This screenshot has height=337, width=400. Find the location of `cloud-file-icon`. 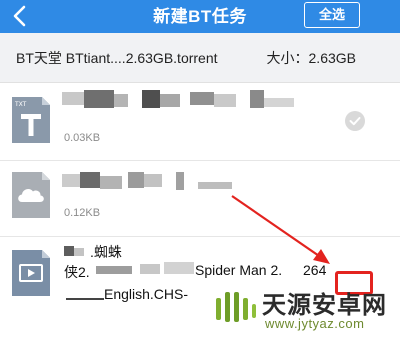

cloud-file-icon is located at coordinates (31, 195).